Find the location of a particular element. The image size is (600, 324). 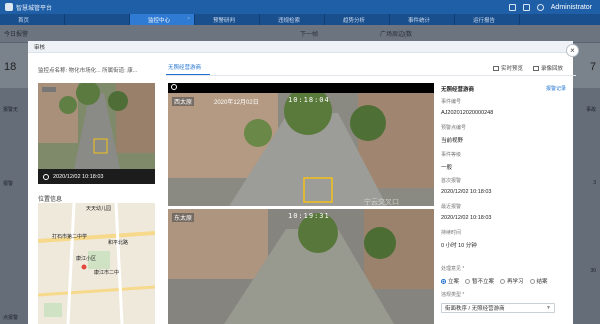

tab-label: 趋势分析 is located at coordinates (354, 20).